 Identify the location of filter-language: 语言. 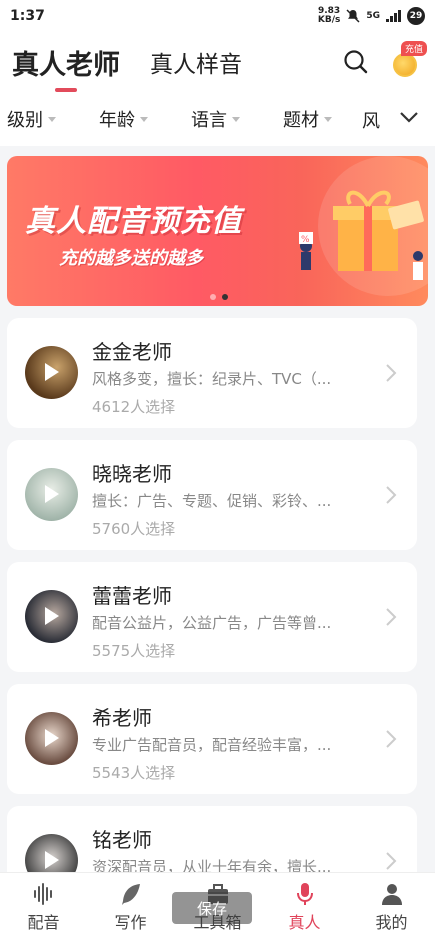
(215, 119).